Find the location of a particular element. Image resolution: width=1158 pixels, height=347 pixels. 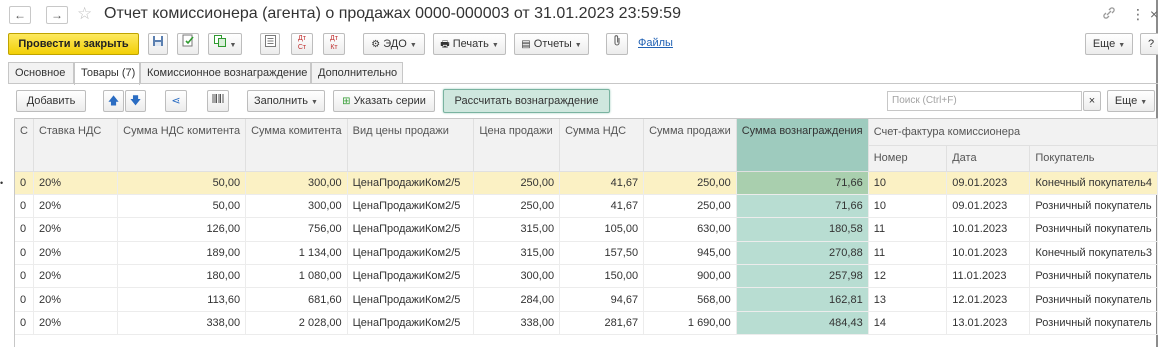

cell-vat-sum: 105,00 is located at coordinates (602, 229).